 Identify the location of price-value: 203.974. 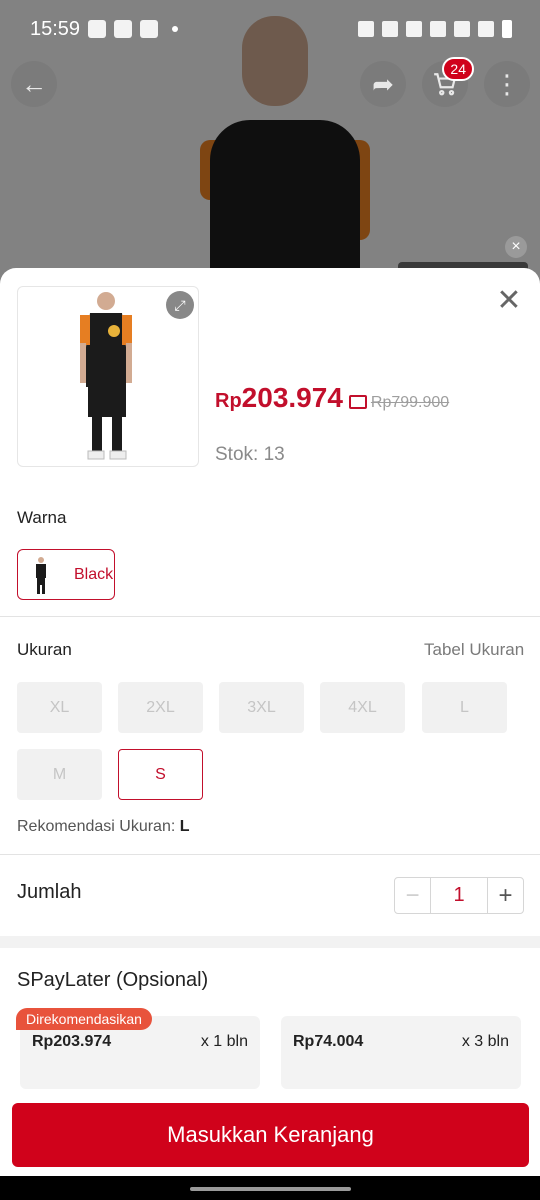
(292, 397).